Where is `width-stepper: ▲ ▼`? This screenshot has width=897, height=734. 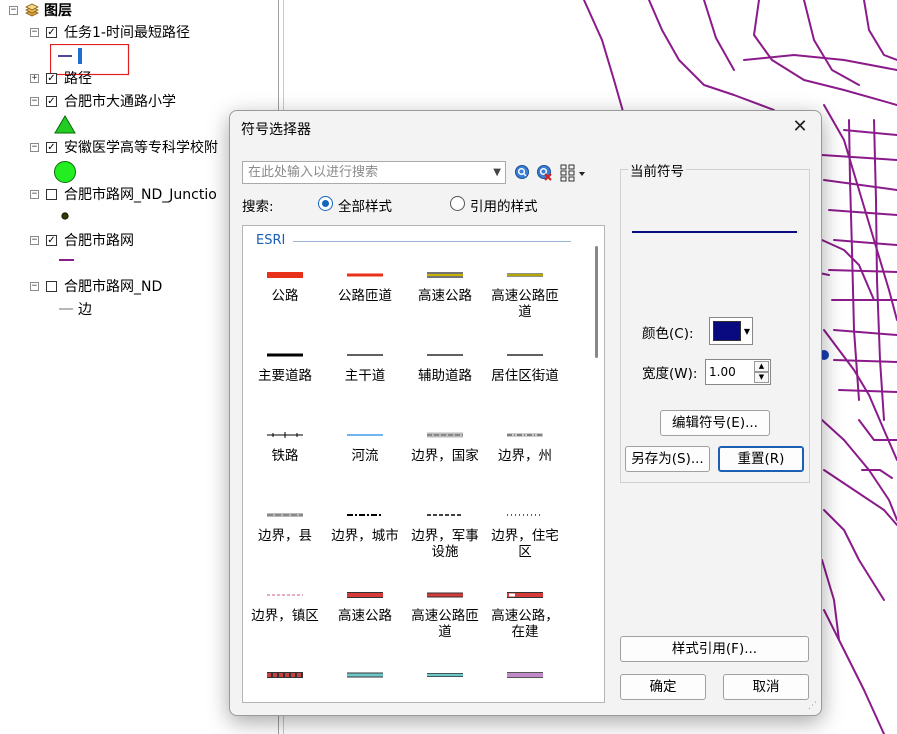 width-stepper: ▲ ▼ is located at coordinates (738, 372).